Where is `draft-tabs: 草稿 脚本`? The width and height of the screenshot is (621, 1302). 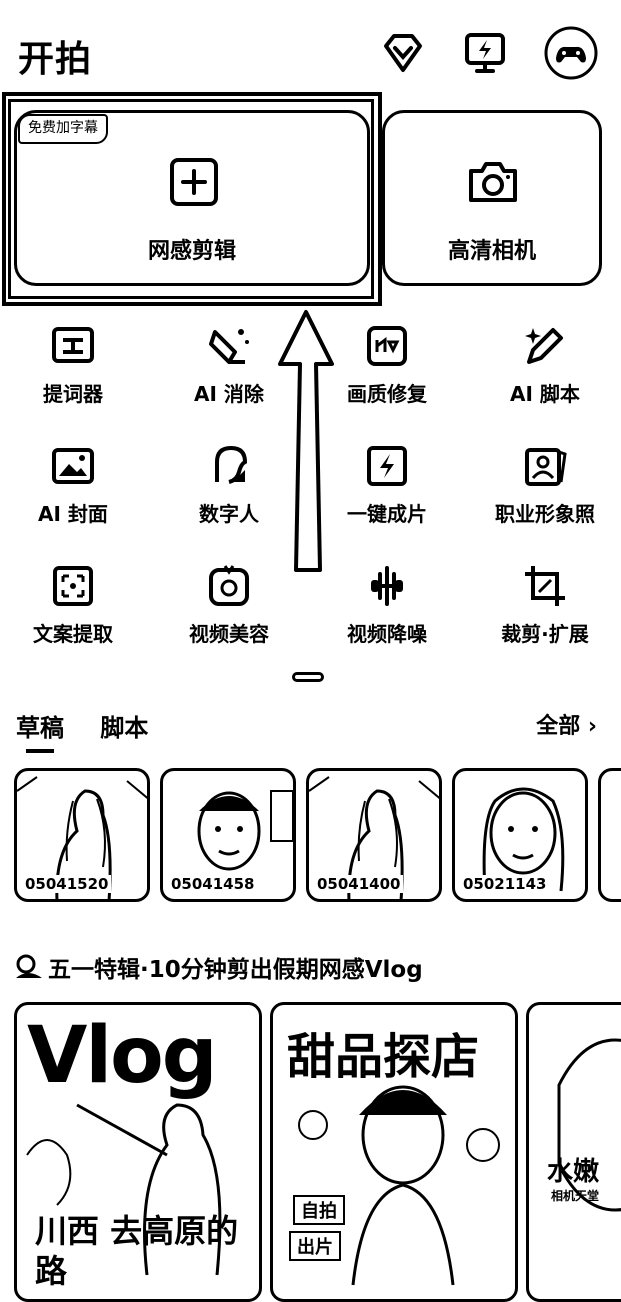 draft-tabs: 草稿 脚本 is located at coordinates (96, 730).